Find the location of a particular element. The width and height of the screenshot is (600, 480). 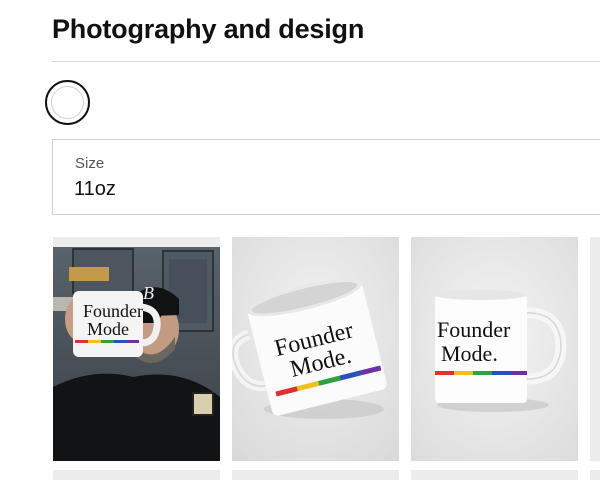

gallery-image-1: B Founder Mode is located at coordinates (136, 349).